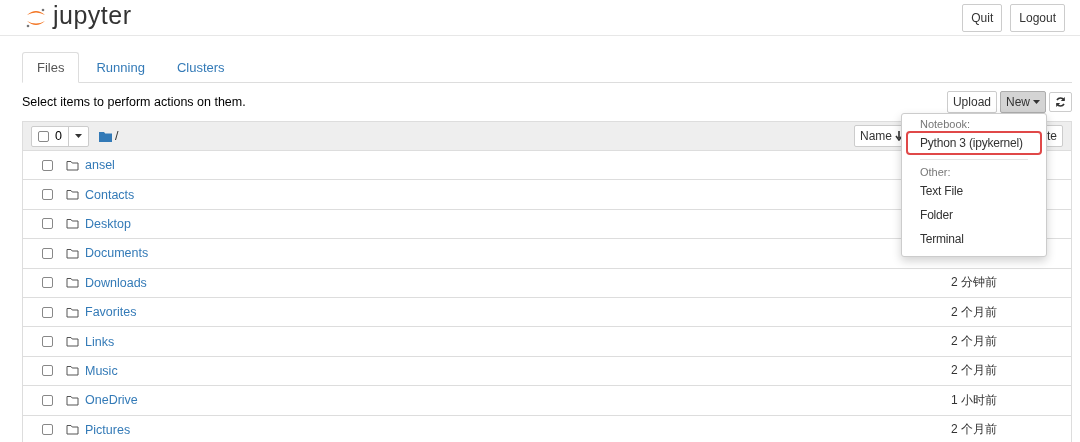 This screenshot has width=1080, height=442. Describe the element at coordinates (120, 67) in the screenshot. I see `tab: Running` at that location.